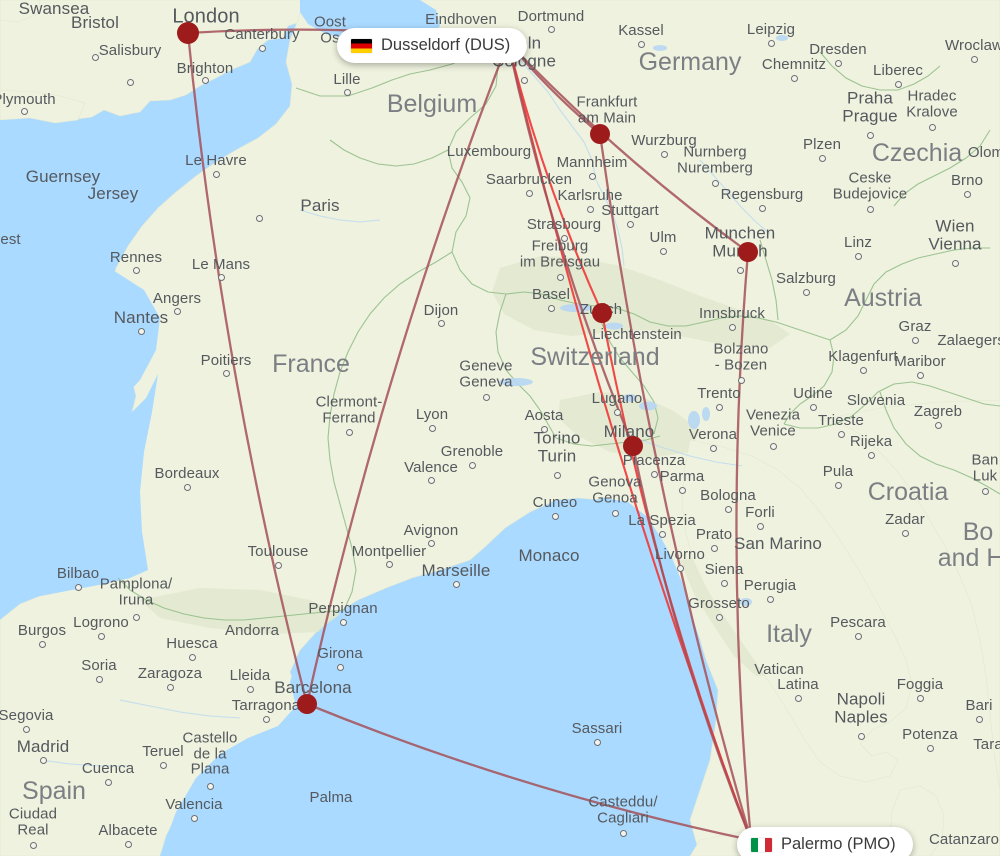 The image size is (1000, 856). What do you see at coordinates (320, 206) in the screenshot?
I see `city-label-line: Paris` at bounding box center [320, 206].